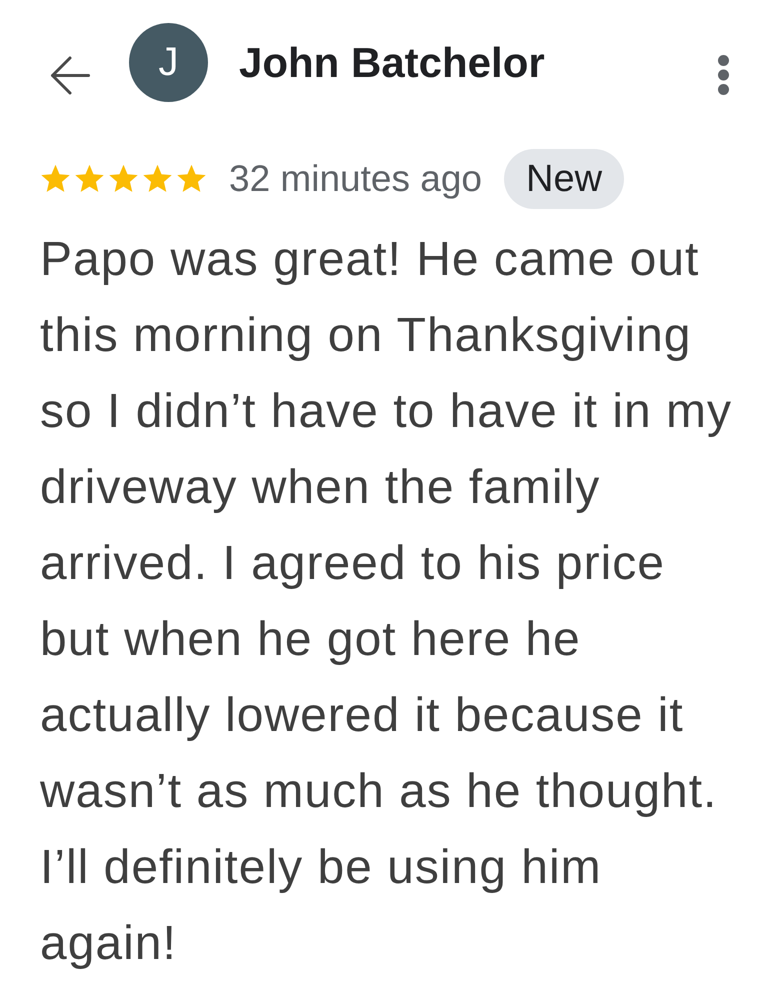 Image resolution: width=768 pixels, height=1000 pixels. What do you see at coordinates (723, 75) in the screenshot?
I see `more-options-icon` at bounding box center [723, 75].